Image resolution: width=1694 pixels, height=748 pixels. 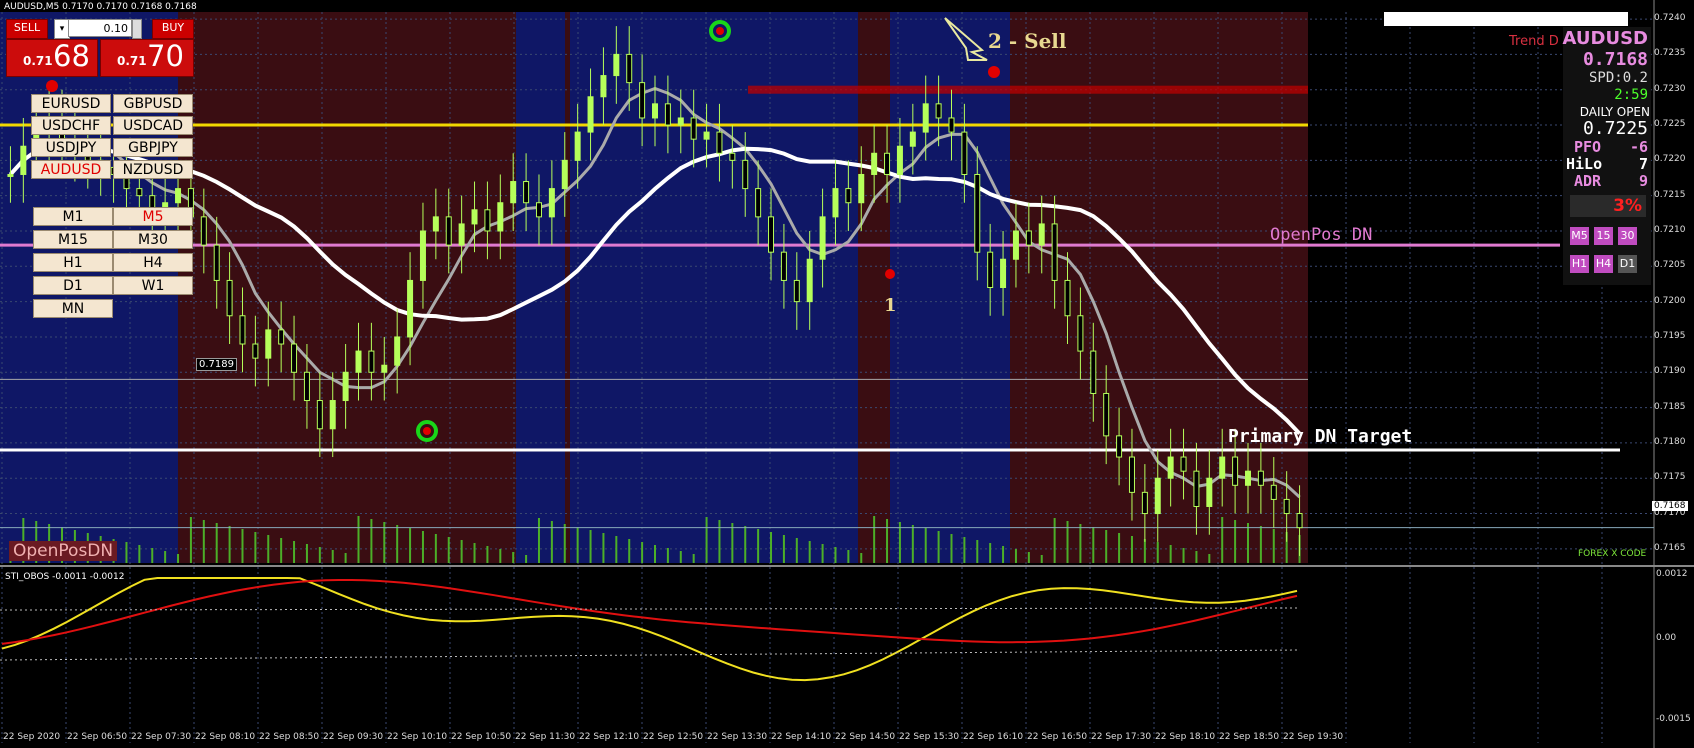 I want to click on time-tick: 22 Sep 13:30, so click(x=737, y=737).